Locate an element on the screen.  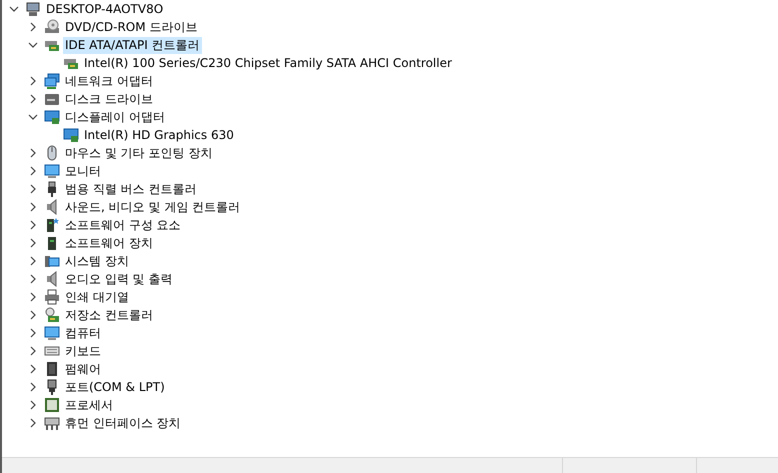
hid-device-icon is located at coordinates (52, 423).